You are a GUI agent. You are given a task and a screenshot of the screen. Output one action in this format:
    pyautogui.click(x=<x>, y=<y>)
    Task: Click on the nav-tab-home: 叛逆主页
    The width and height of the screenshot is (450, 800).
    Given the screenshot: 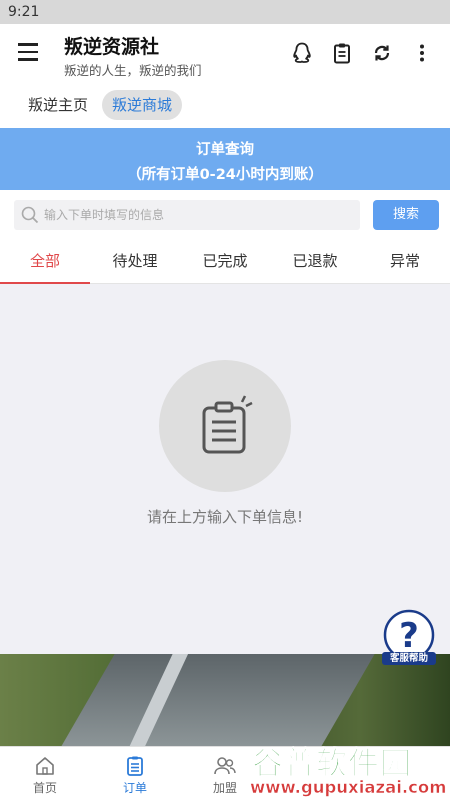 What is the action you would take?
    pyautogui.click(x=58, y=105)
    